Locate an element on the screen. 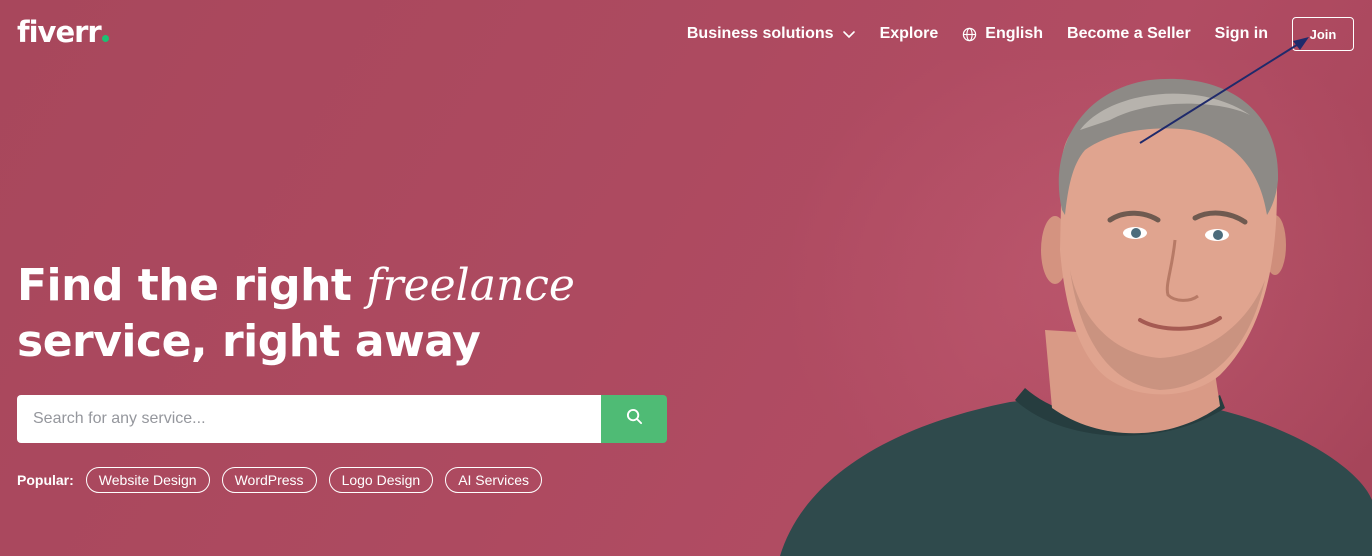 The width and height of the screenshot is (1372, 556). join-button-label: Join is located at coordinates (1323, 34).